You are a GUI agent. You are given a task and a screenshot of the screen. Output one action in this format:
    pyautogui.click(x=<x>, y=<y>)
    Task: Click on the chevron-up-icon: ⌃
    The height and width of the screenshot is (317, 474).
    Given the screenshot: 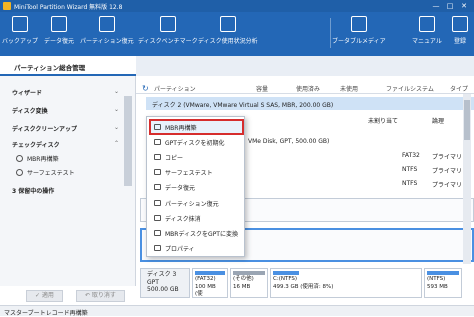 What is the action you would take?
    pyautogui.click(x=116, y=143)
    